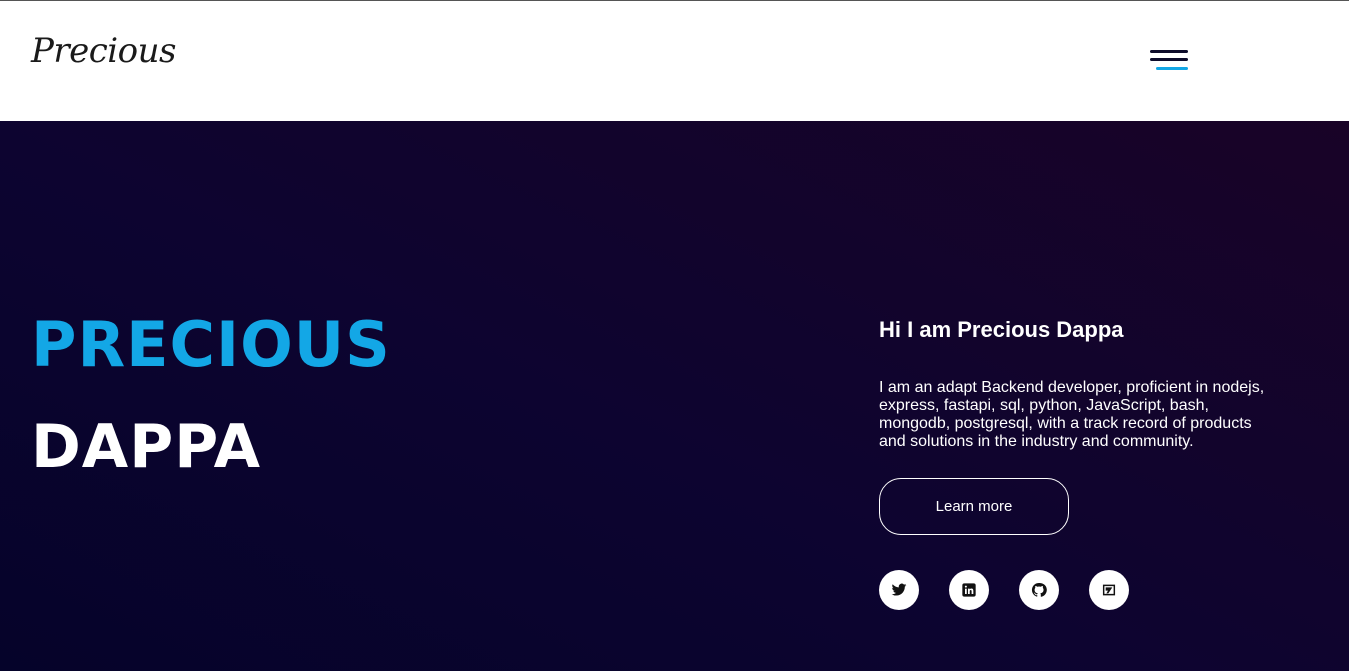  I want to click on linkedin-link, so click(969, 590).